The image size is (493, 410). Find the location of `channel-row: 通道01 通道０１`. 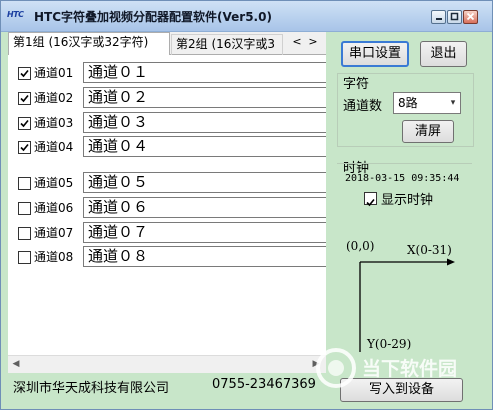

channel-row: 通道01 通道０１ is located at coordinates (167, 73).